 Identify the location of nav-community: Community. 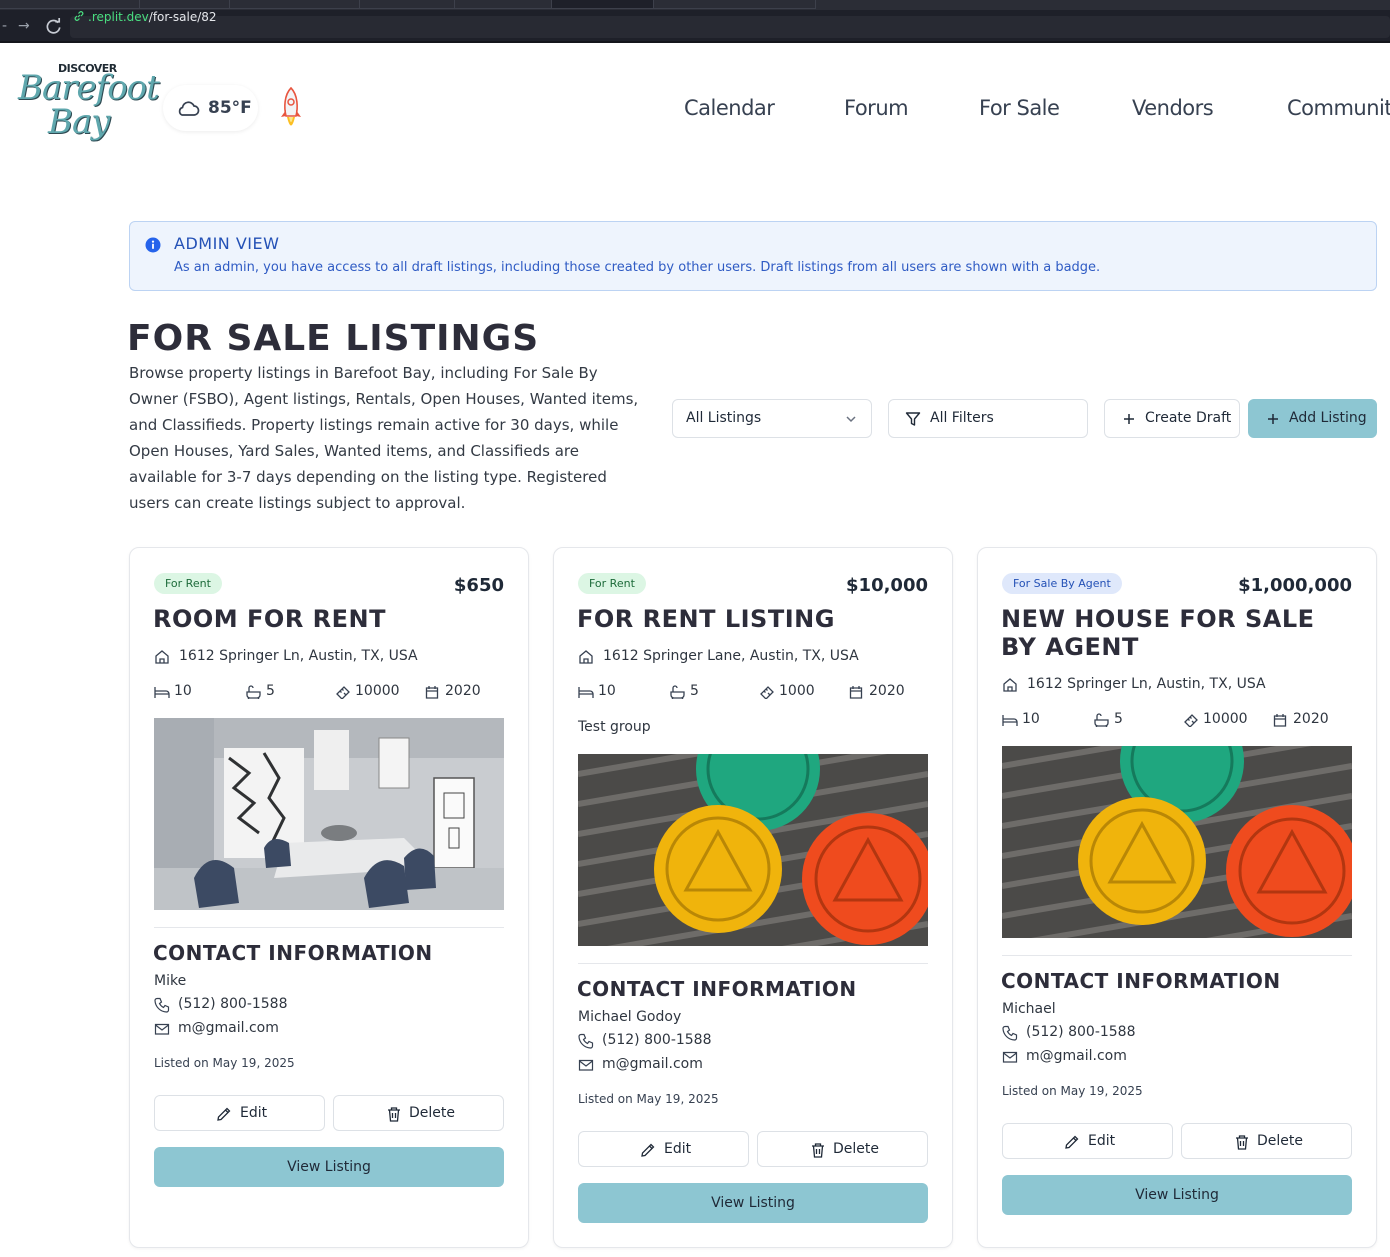
(1338, 108).